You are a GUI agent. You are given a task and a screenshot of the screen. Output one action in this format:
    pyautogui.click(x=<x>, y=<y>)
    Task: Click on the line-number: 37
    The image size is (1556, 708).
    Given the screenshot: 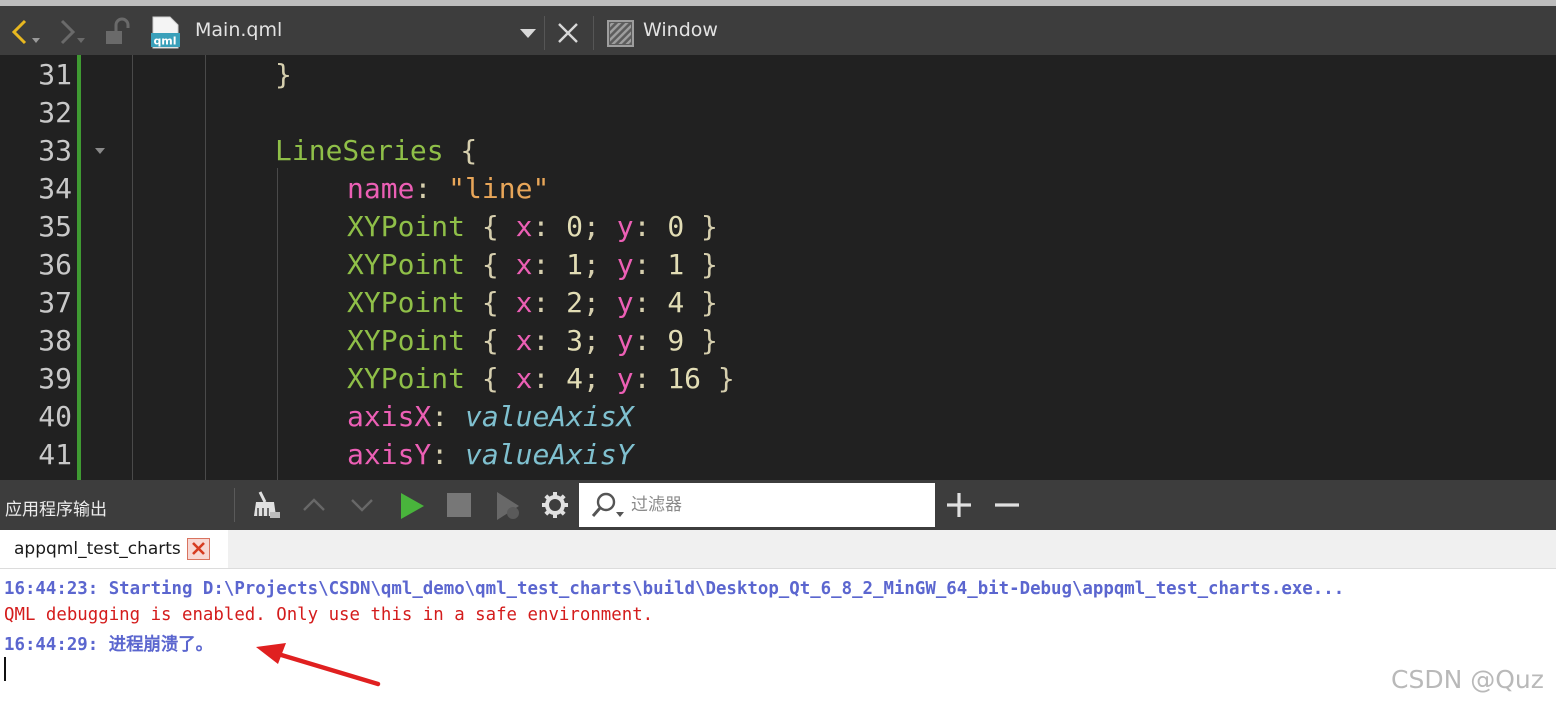 What is the action you would take?
    pyautogui.click(x=55, y=302)
    